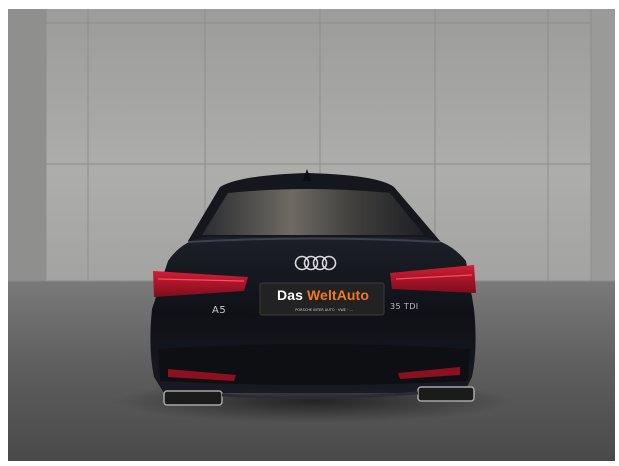 The height and width of the screenshot is (466, 619). What do you see at coordinates (338, 295) in the screenshot?
I see `plate-brand-weltauto: WeltAuto` at bounding box center [338, 295].